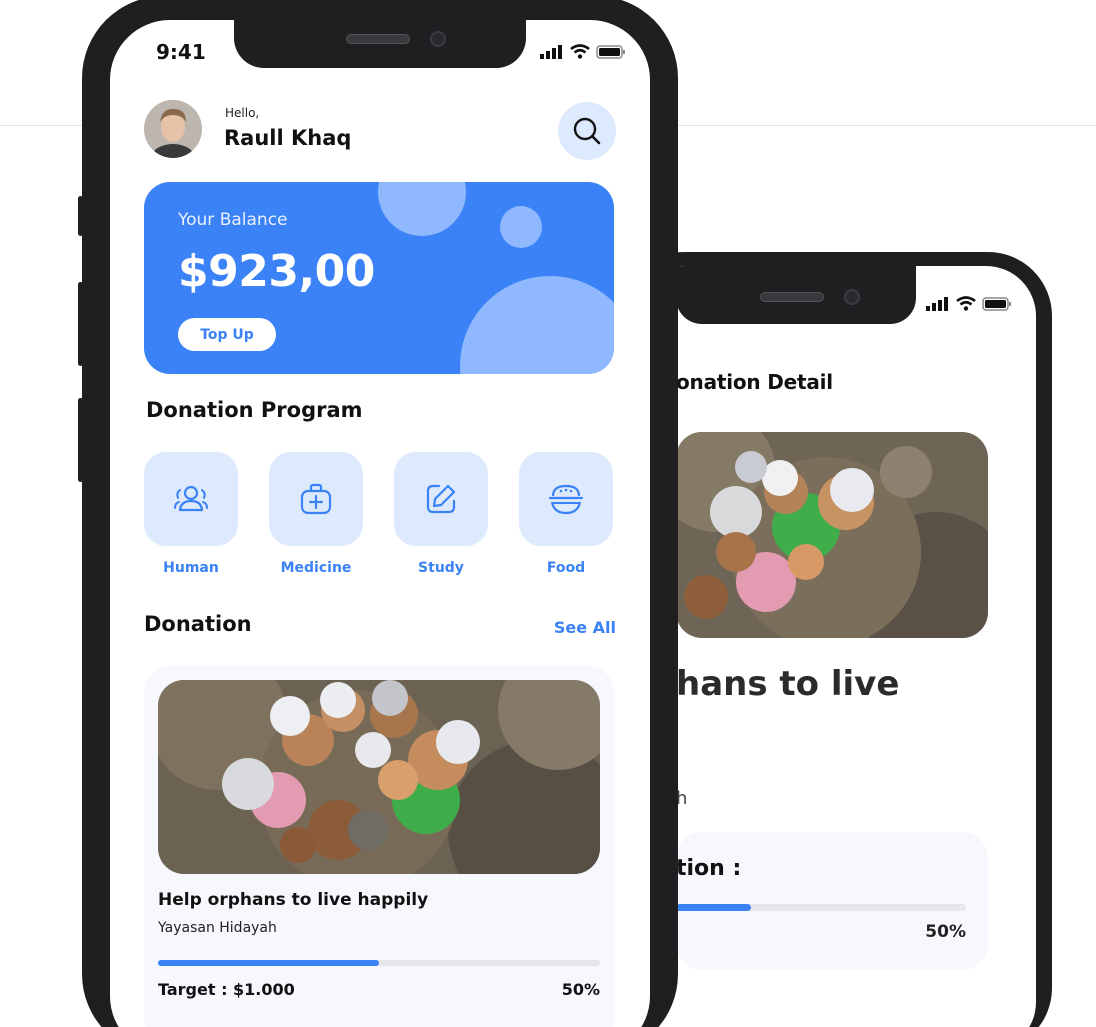 The height and width of the screenshot is (1027, 1096). I want to click on detail-progress-track, so click(821, 907).